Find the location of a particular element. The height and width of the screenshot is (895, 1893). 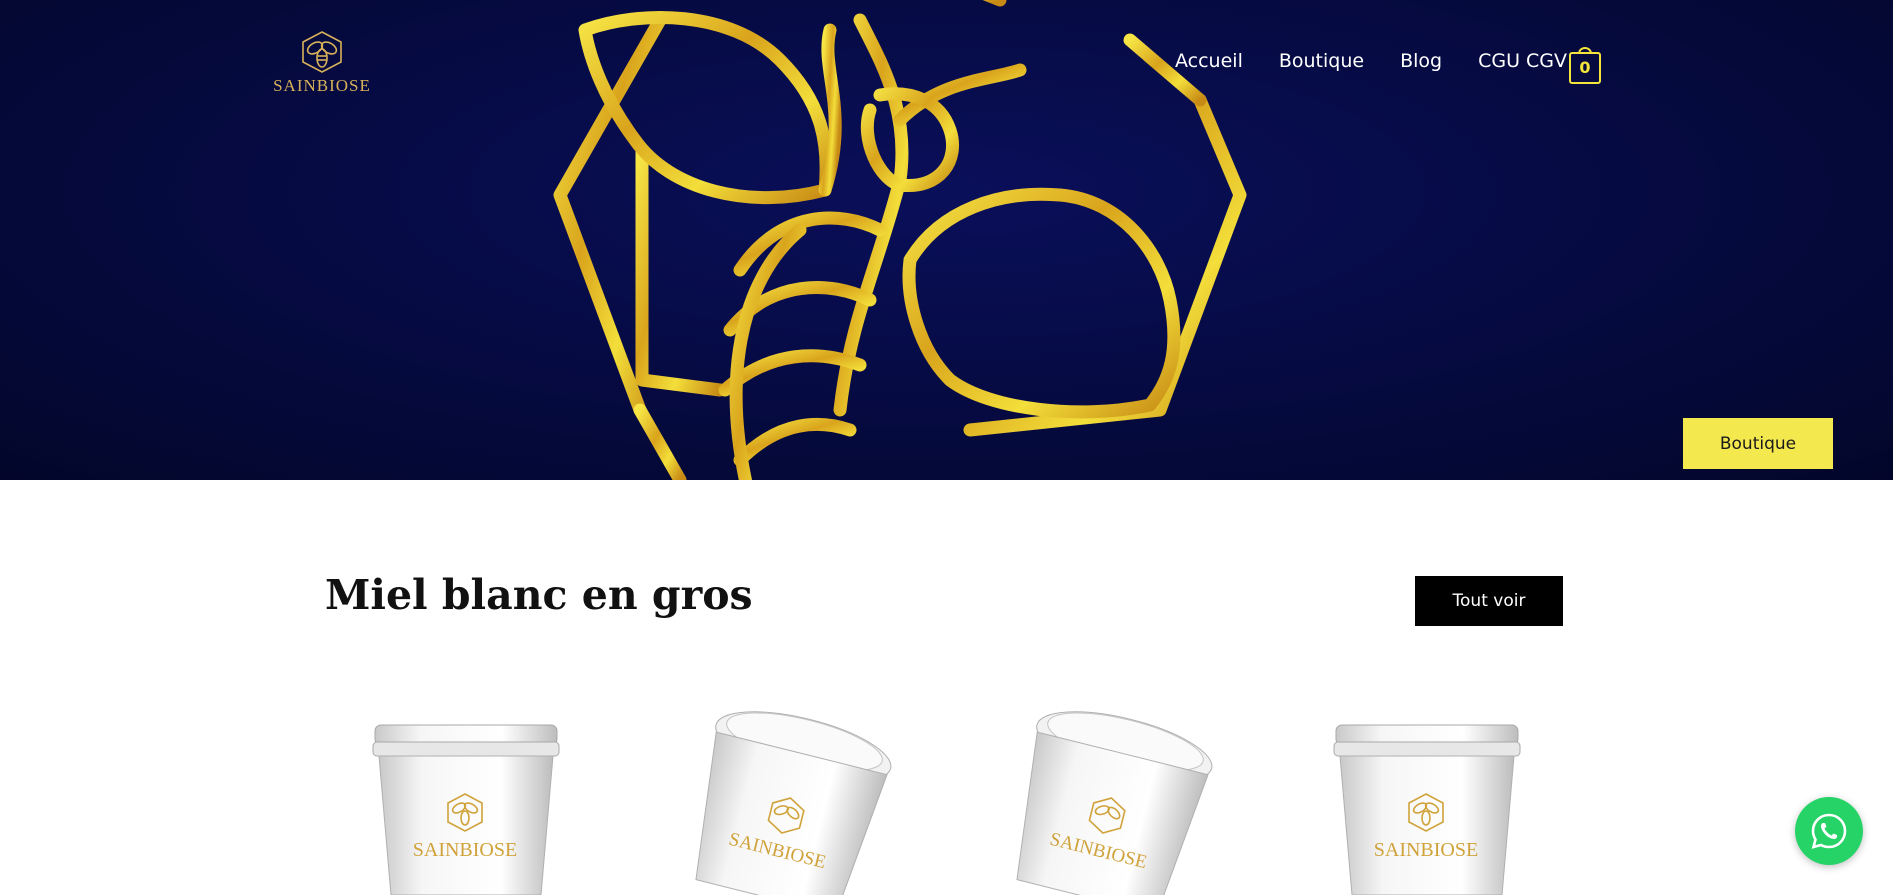

nav-item-accueil: Accueil is located at coordinates (1209, 61).